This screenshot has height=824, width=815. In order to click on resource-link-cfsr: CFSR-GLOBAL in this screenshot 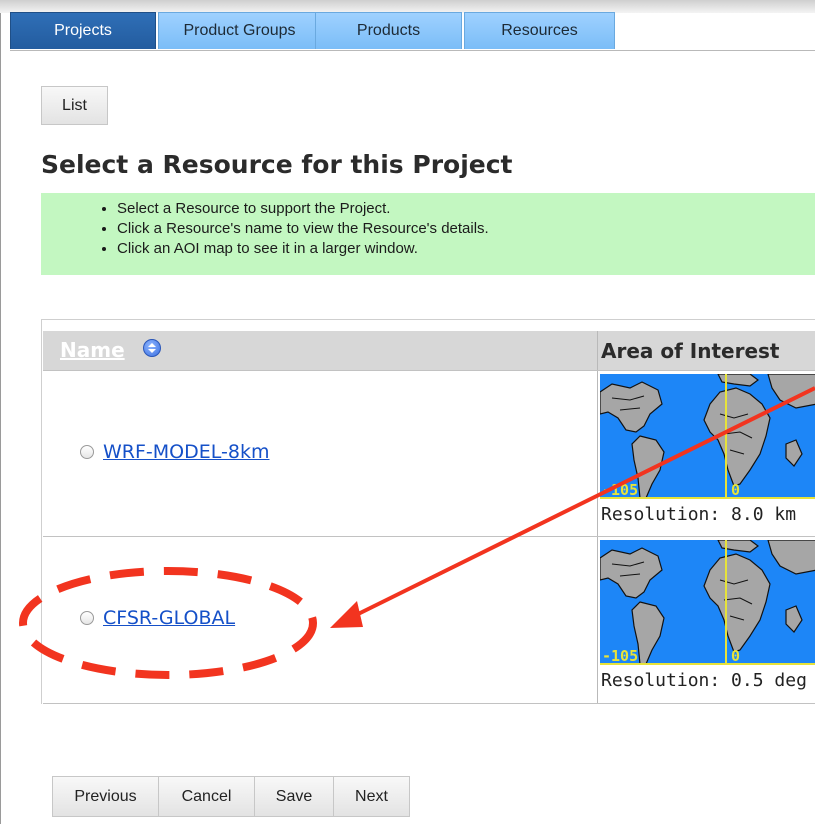, I will do `click(169, 618)`.